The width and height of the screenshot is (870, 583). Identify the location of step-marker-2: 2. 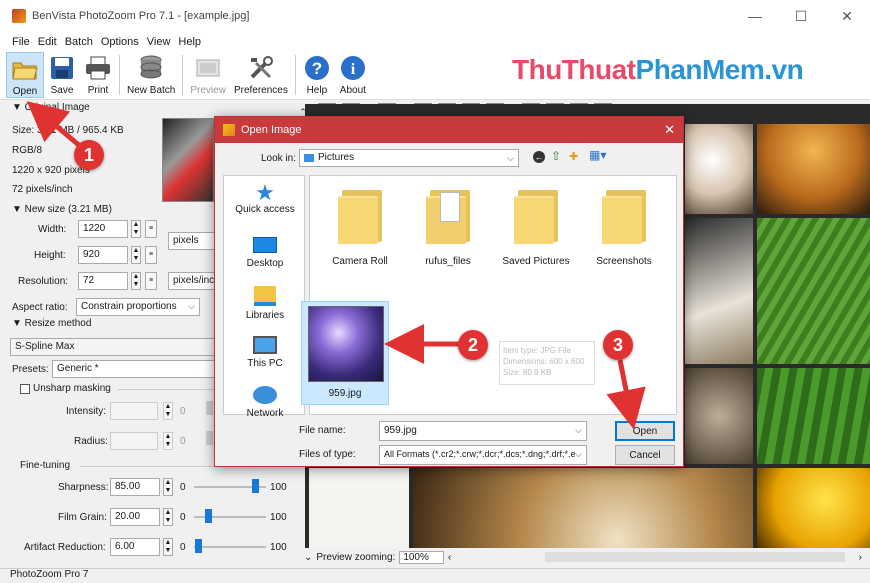
(473, 345).